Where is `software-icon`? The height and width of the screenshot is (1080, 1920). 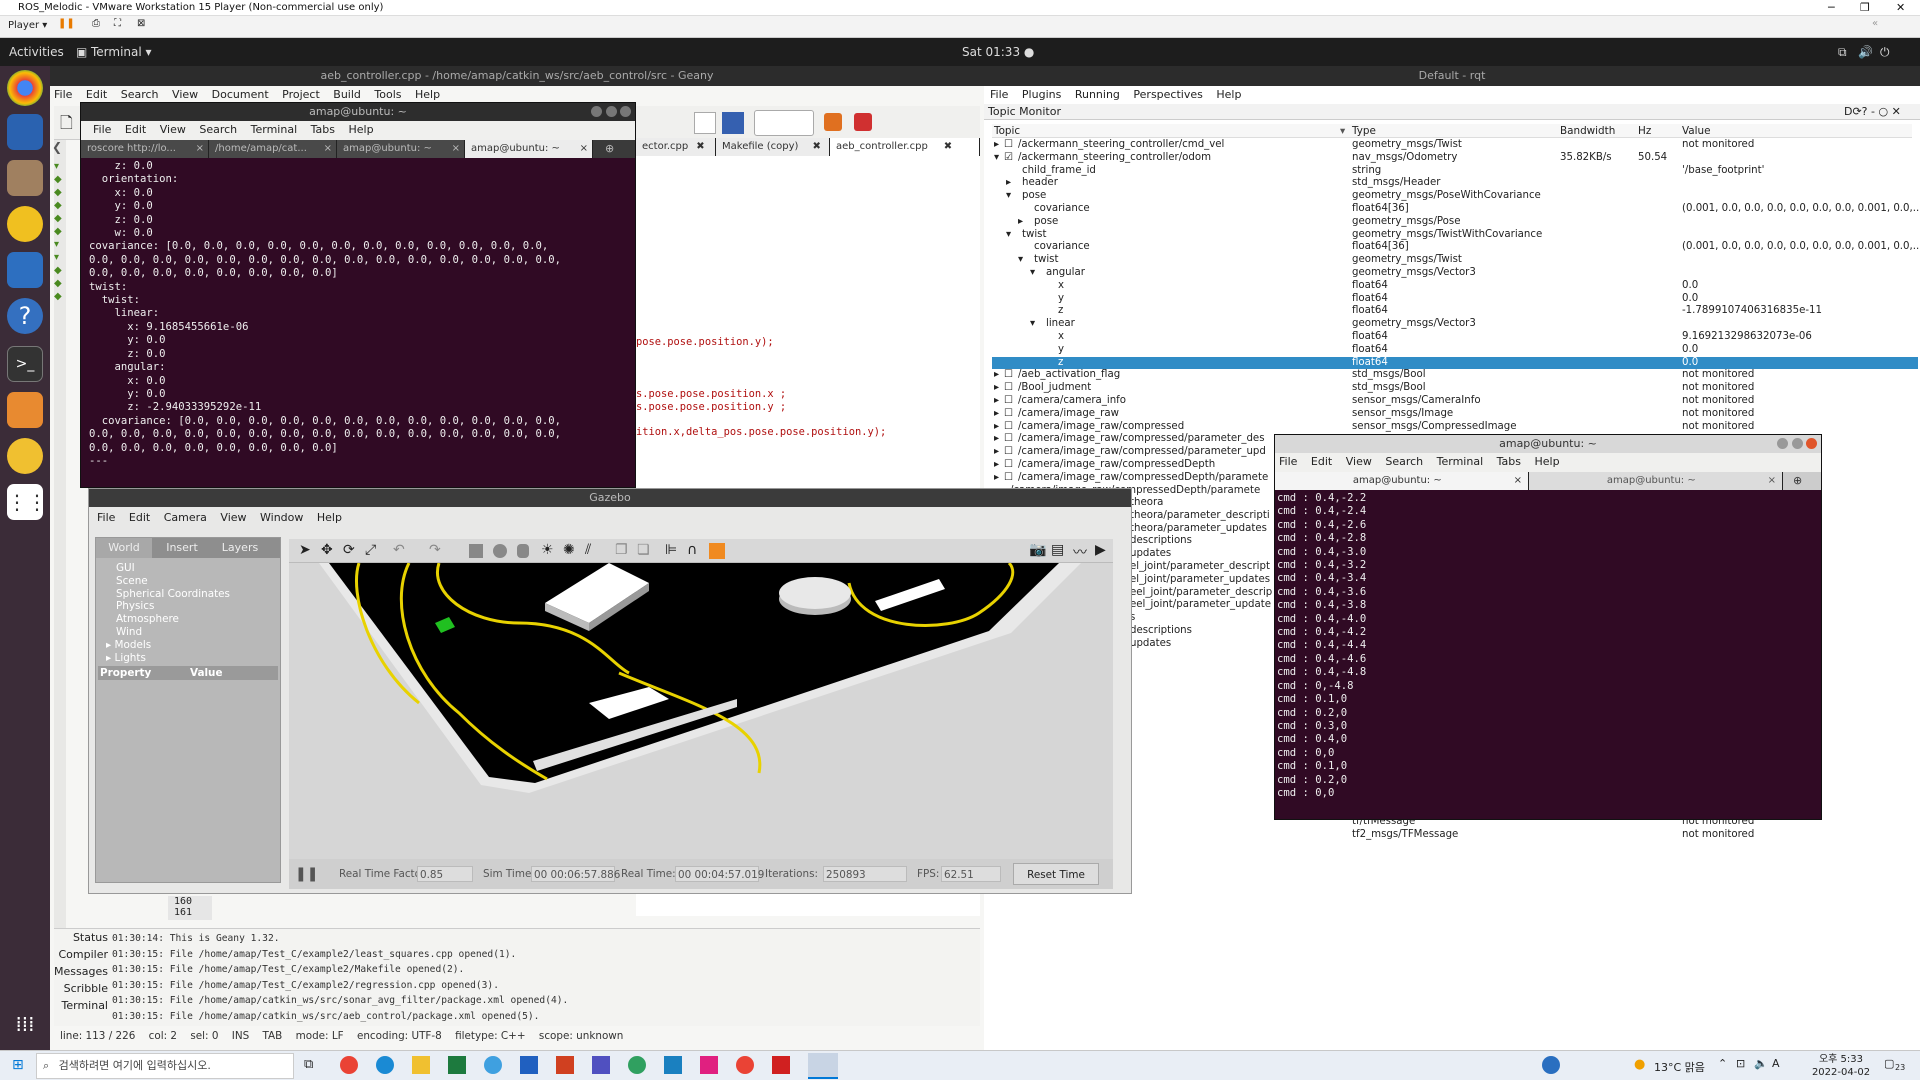 software-icon is located at coordinates (25, 410).